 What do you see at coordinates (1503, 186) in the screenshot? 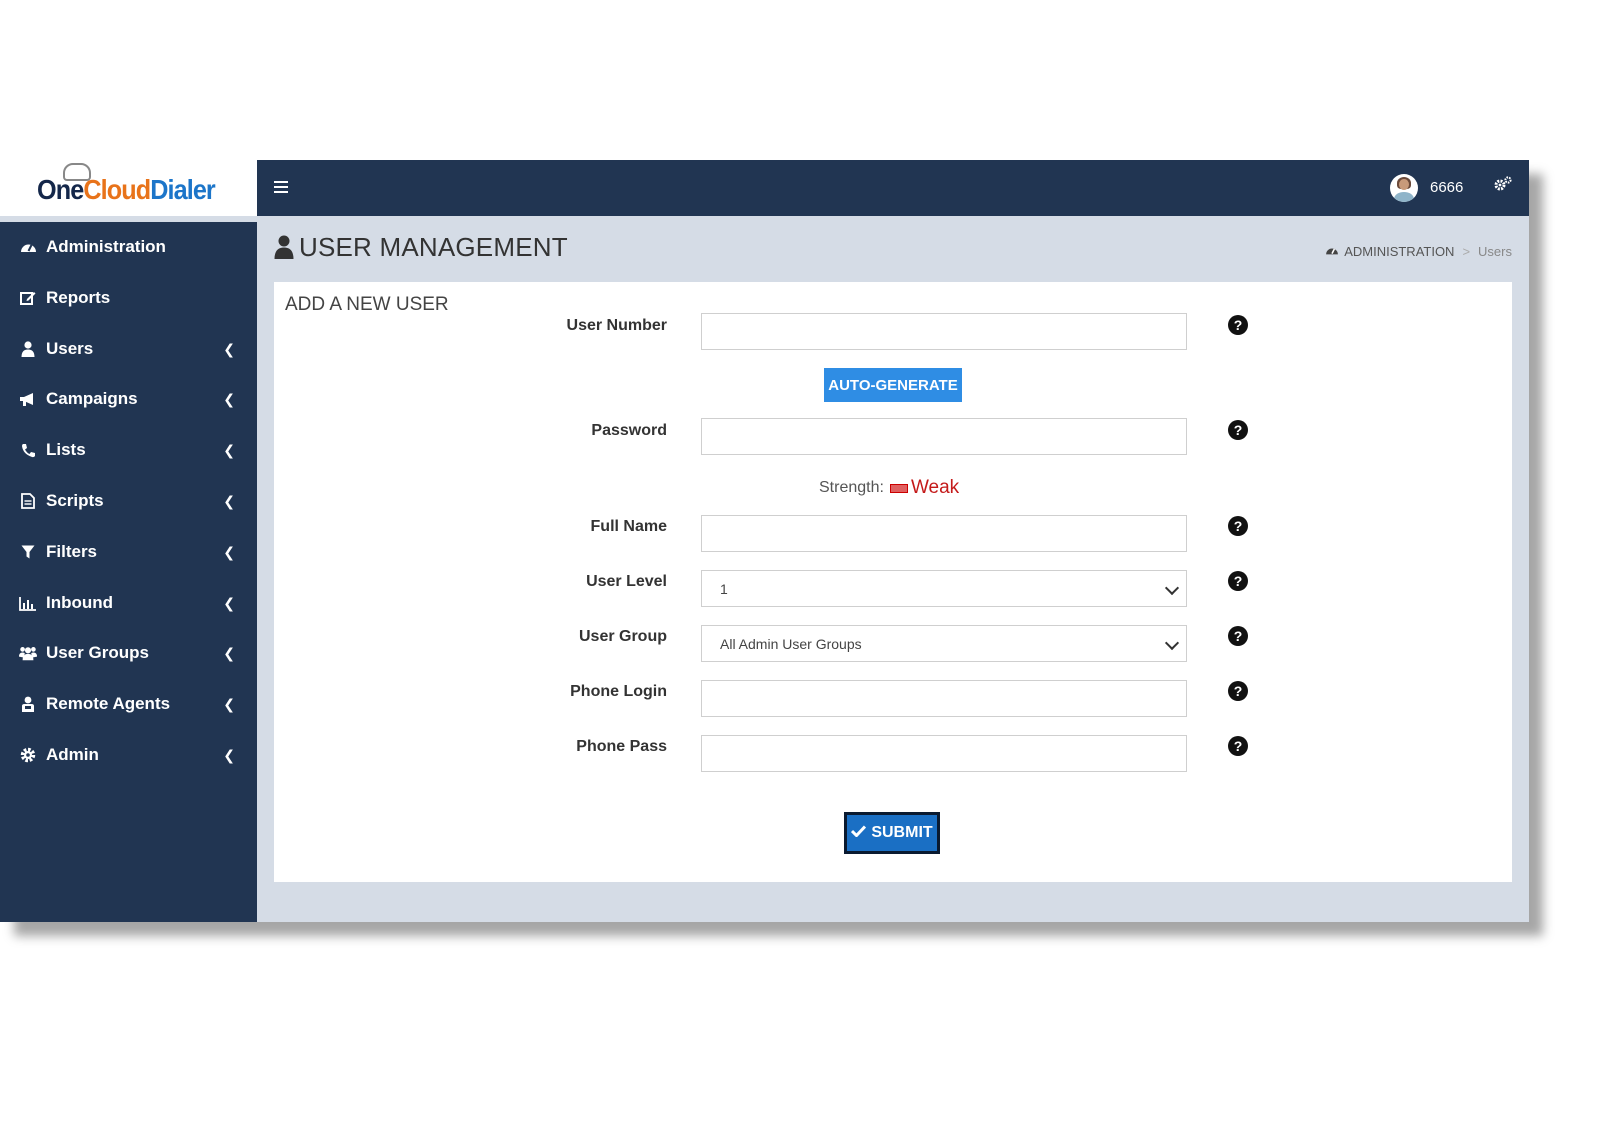
I see `gears-icon` at bounding box center [1503, 186].